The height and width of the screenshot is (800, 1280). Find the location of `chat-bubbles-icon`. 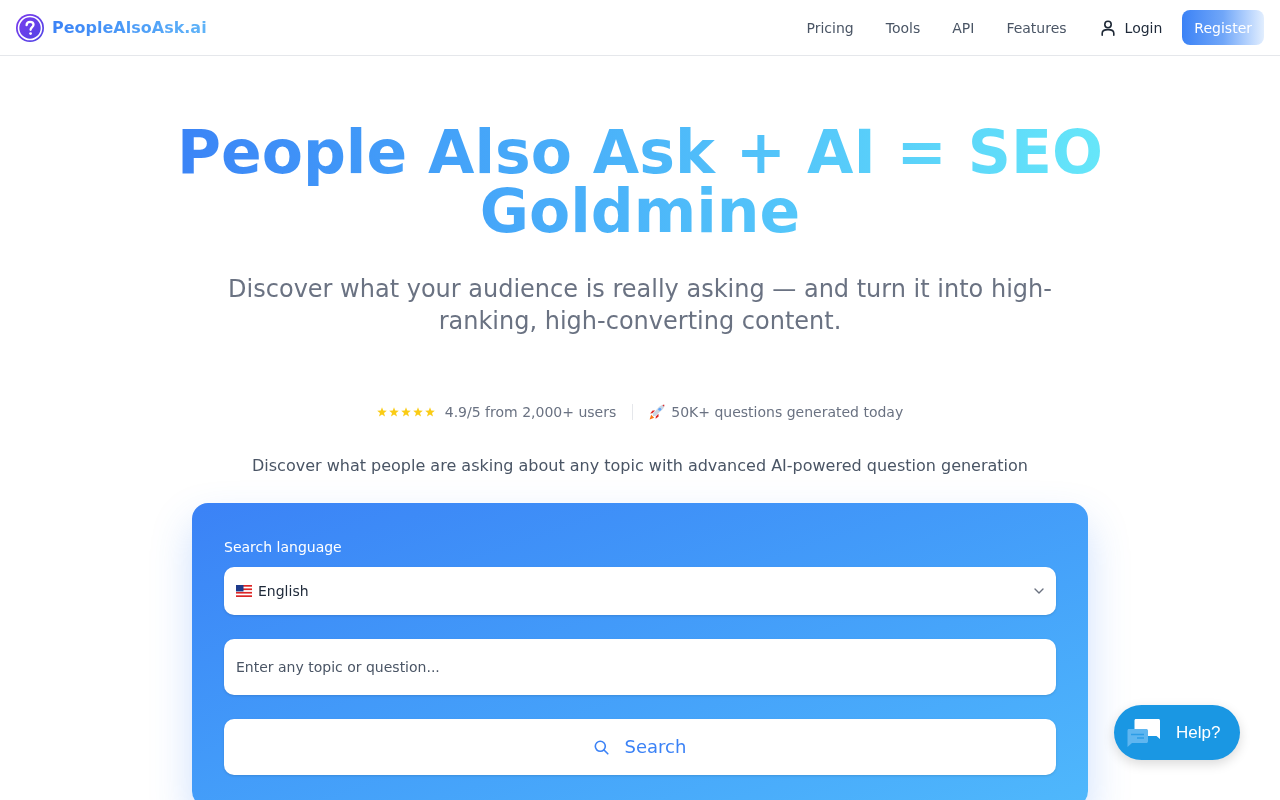

chat-bubbles-icon is located at coordinates (1144, 732).